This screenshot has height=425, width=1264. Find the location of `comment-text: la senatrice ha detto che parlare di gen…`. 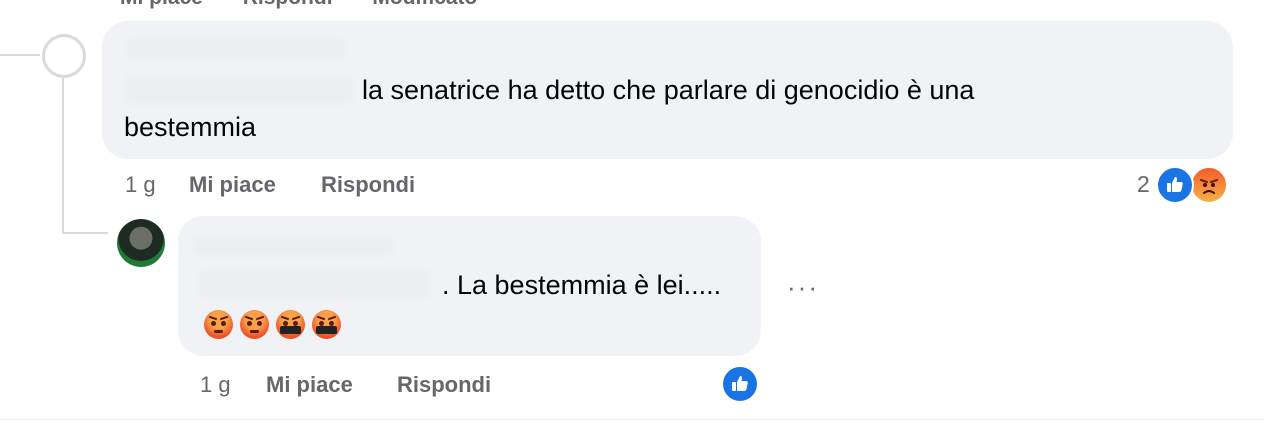

comment-text: la senatrice ha detto che parlare di gen… is located at coordinates (668, 90).